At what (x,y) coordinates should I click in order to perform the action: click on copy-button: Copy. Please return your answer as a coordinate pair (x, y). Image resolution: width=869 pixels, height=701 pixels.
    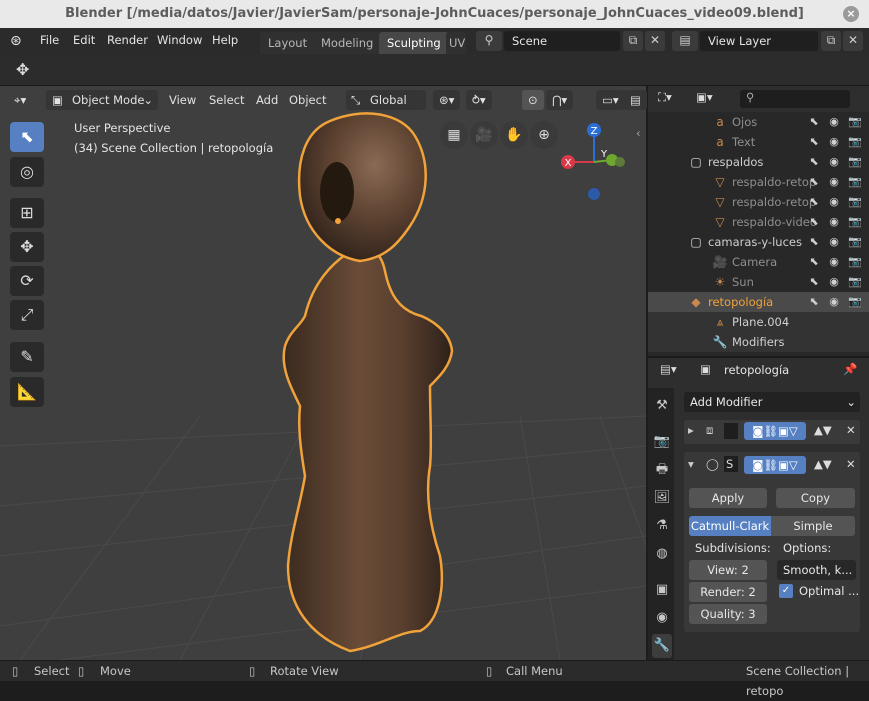
    Looking at the image, I should click on (815, 498).